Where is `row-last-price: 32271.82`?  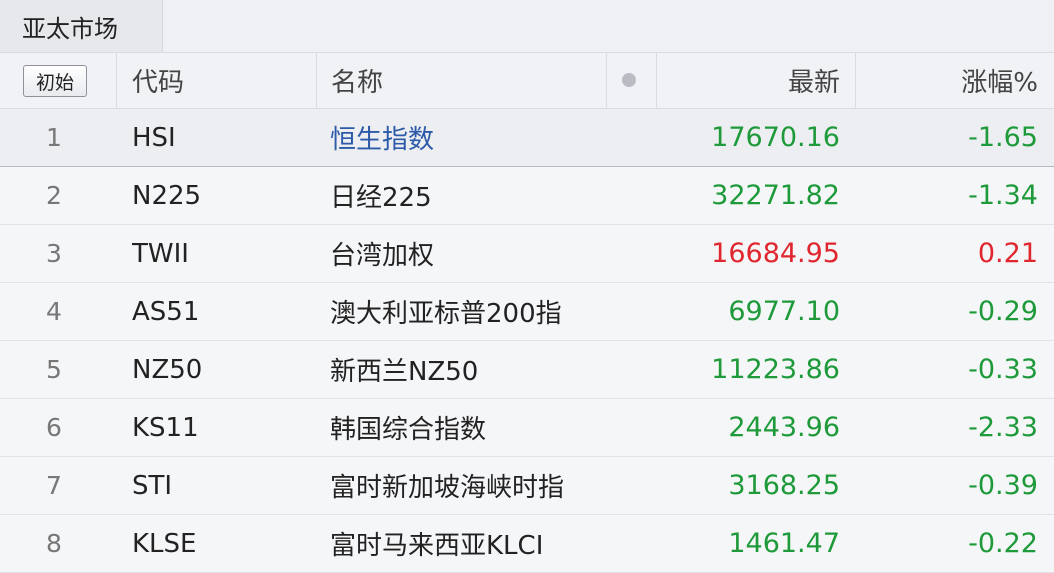
row-last-price: 32271.82 is located at coordinates (775, 195).